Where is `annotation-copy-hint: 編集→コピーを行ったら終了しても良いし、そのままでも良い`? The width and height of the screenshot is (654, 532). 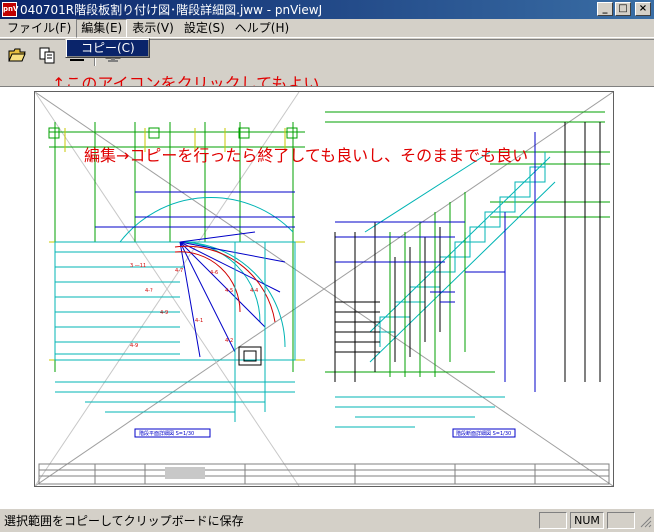 annotation-copy-hint: 編集→コピーを行ったら終了しても良いし、そのままでも良い is located at coordinates (306, 155).